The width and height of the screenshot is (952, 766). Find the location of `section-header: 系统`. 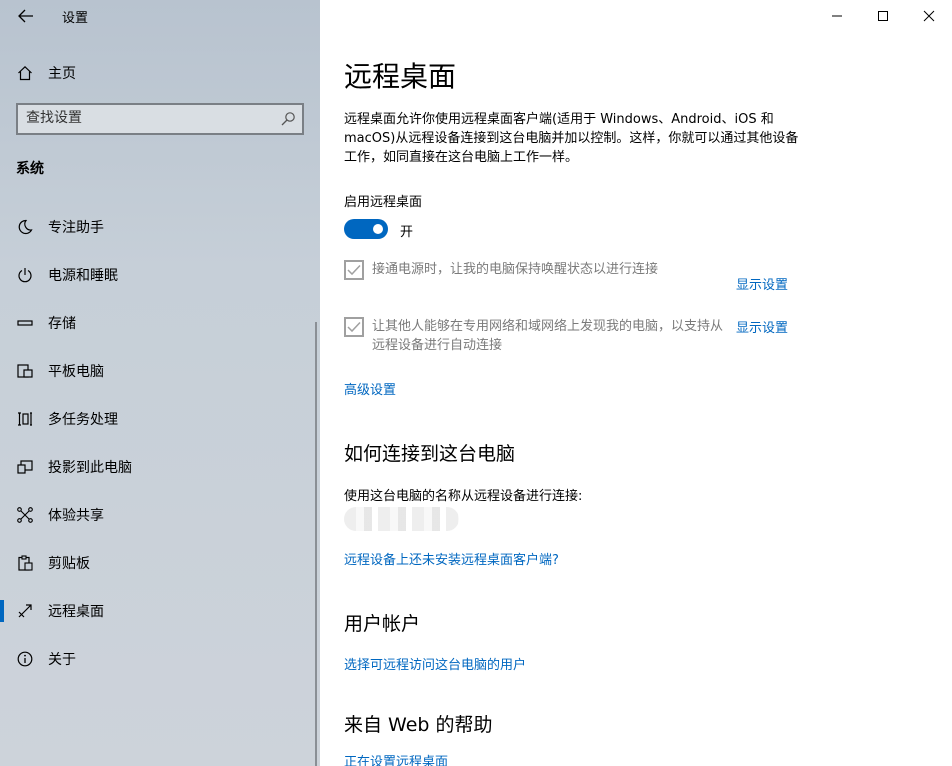

section-header: 系统 is located at coordinates (30, 169).